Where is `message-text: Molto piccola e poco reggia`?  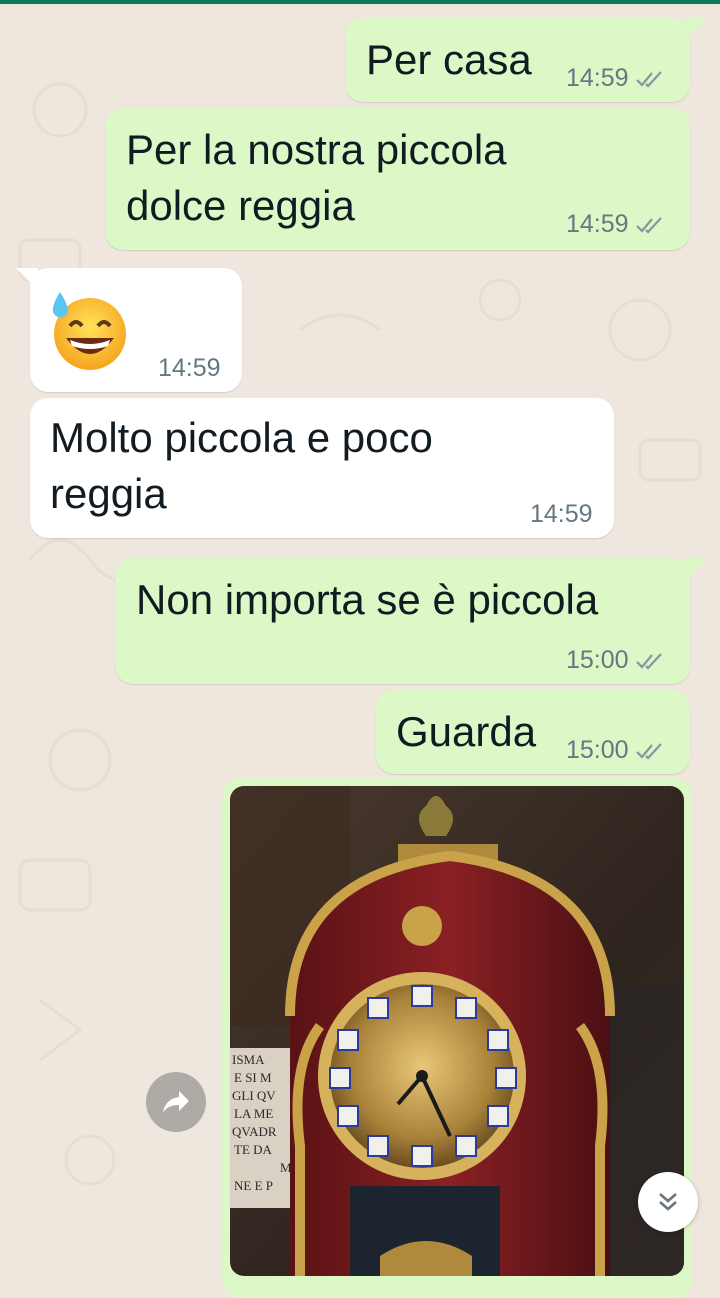
message-text: Molto piccola e poco reggia is located at coordinates (241, 465).